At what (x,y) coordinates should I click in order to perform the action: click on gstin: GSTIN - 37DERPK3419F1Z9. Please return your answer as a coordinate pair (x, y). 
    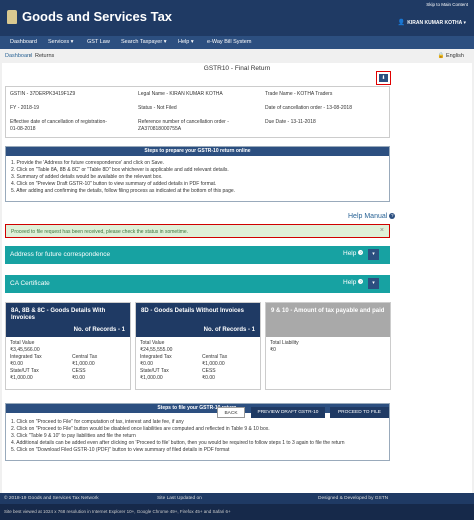
    Looking at the image, I should click on (43, 94).